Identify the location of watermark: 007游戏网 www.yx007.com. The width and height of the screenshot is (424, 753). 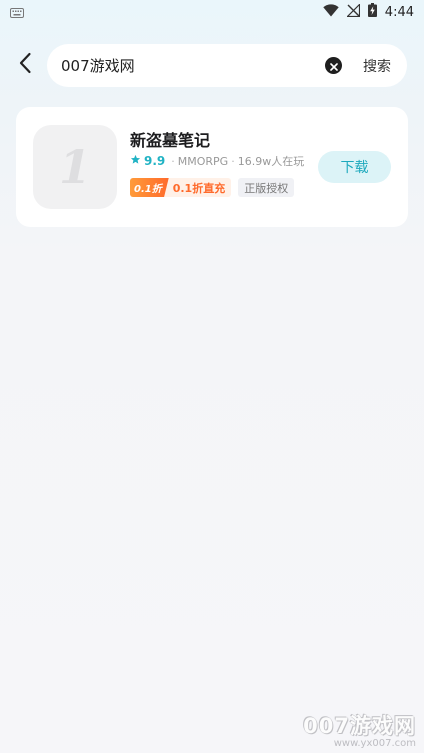
(359, 729).